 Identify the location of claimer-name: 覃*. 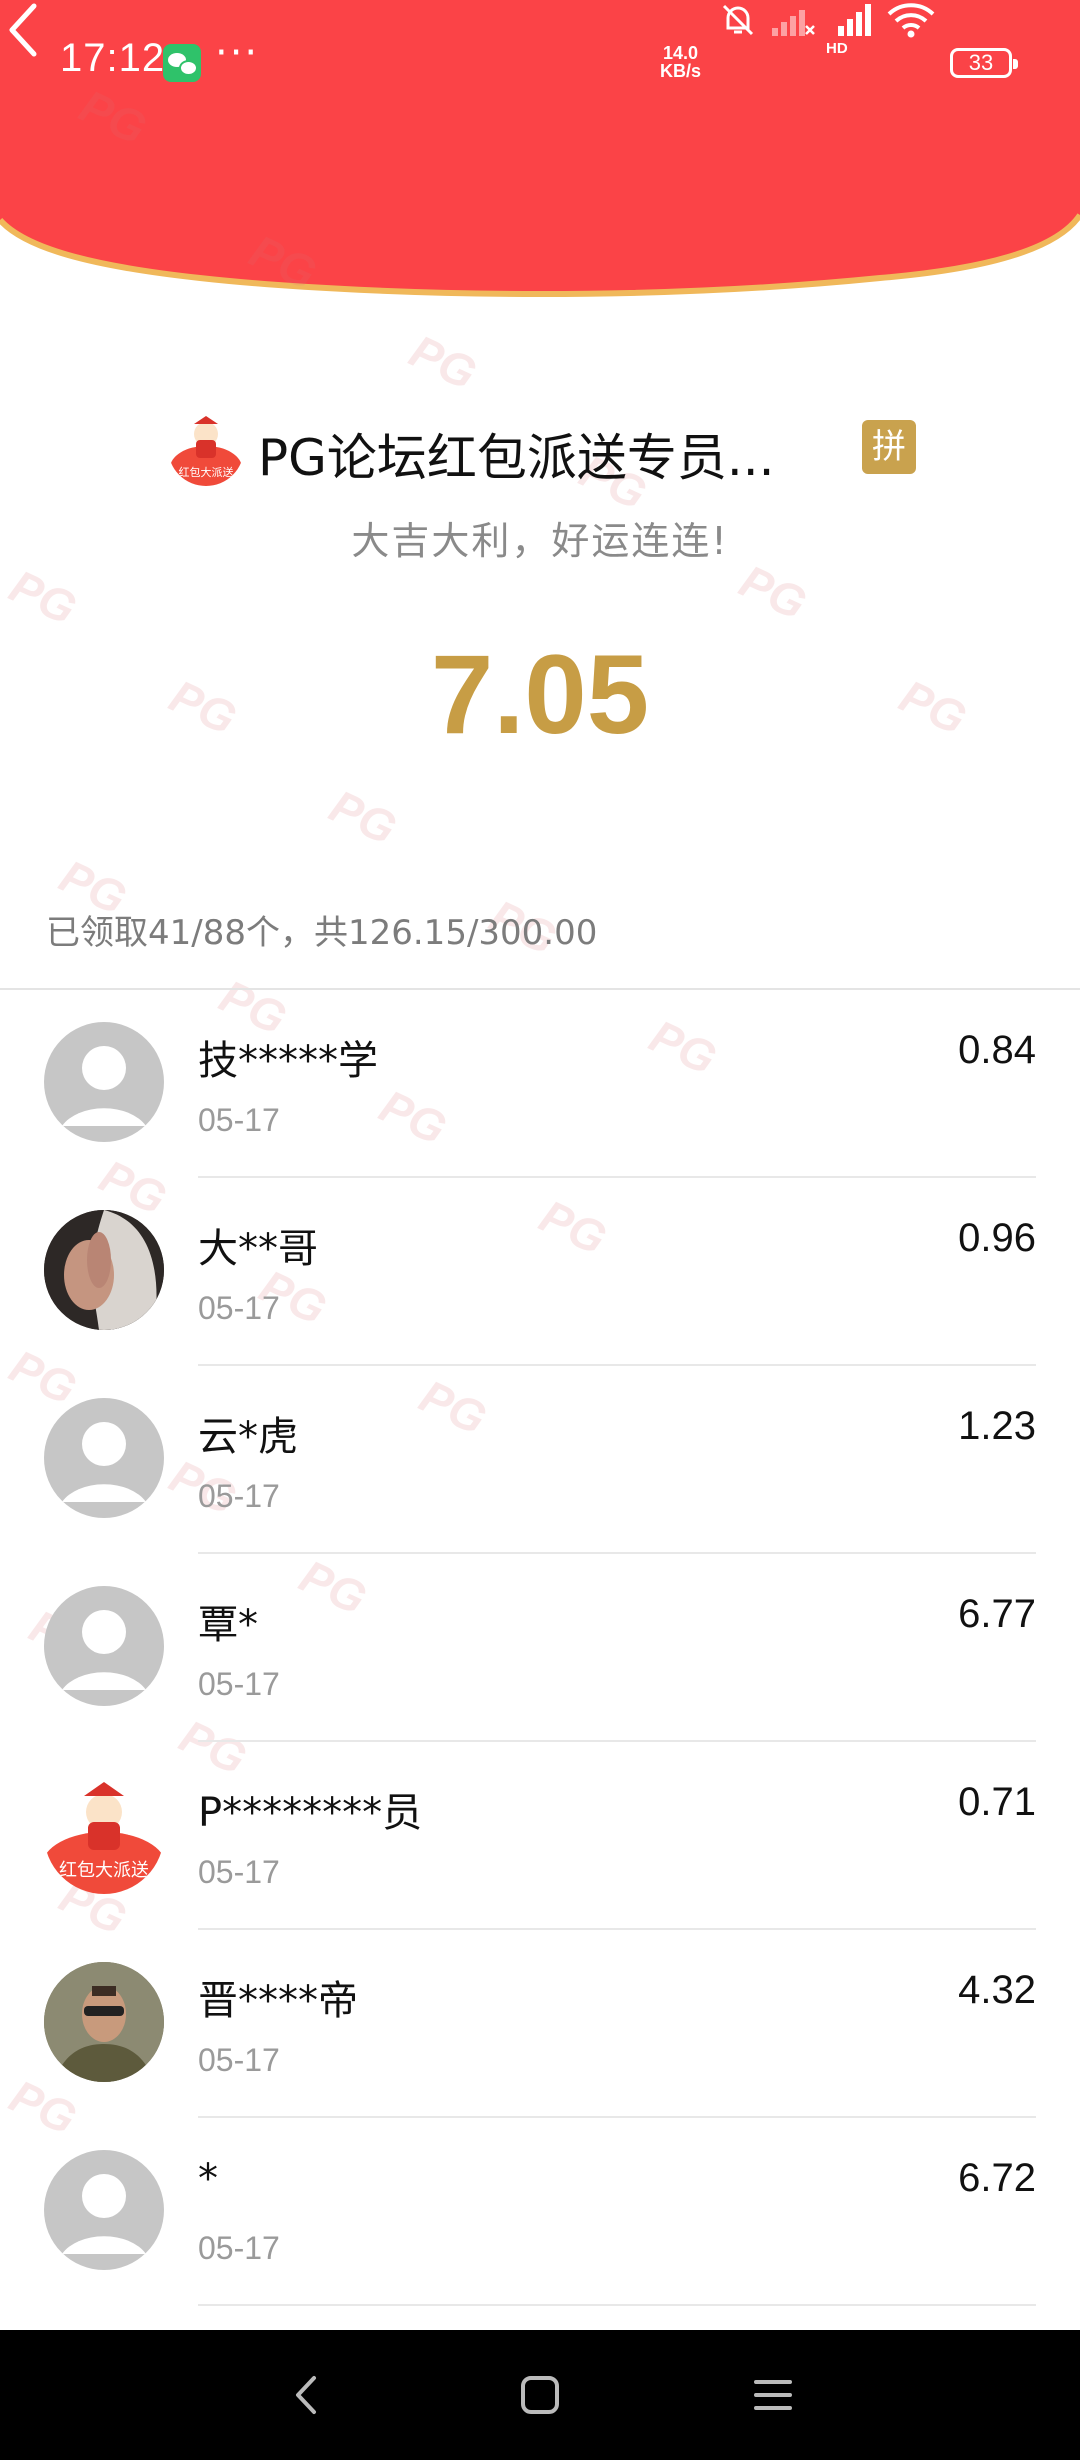
(228, 1625).